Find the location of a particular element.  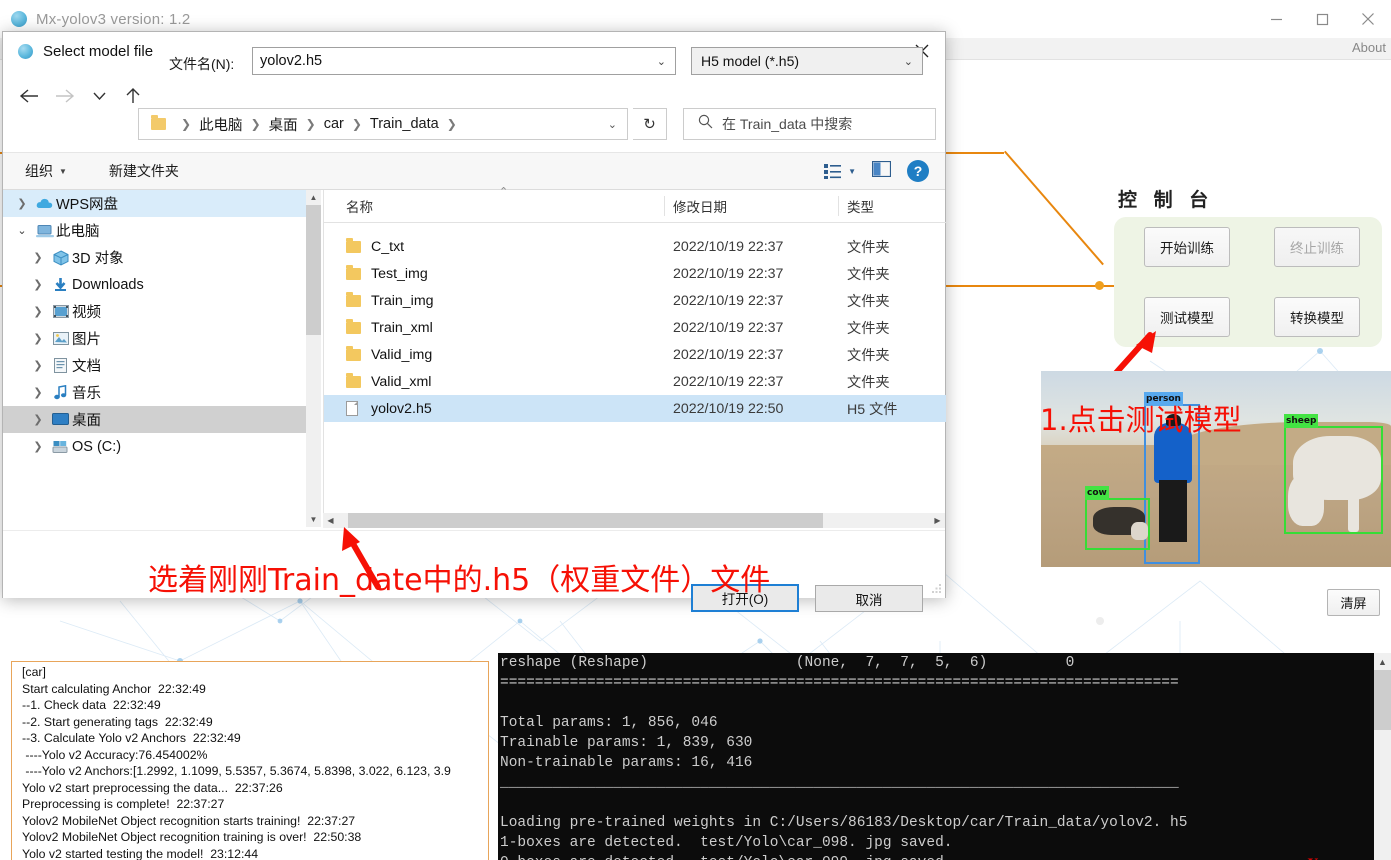

file-row: Valid_img 2022/10/19 22:37 文件夹 is located at coordinates (635, 354).